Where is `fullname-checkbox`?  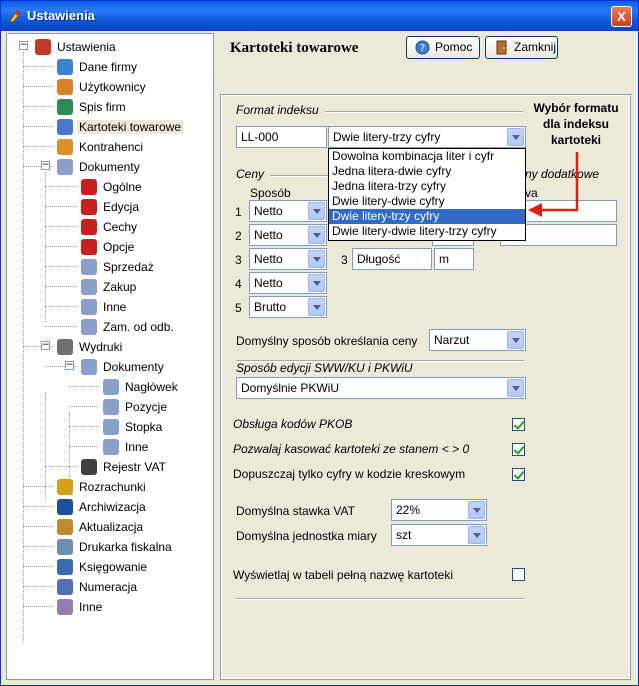
fullname-checkbox is located at coordinates (518, 574).